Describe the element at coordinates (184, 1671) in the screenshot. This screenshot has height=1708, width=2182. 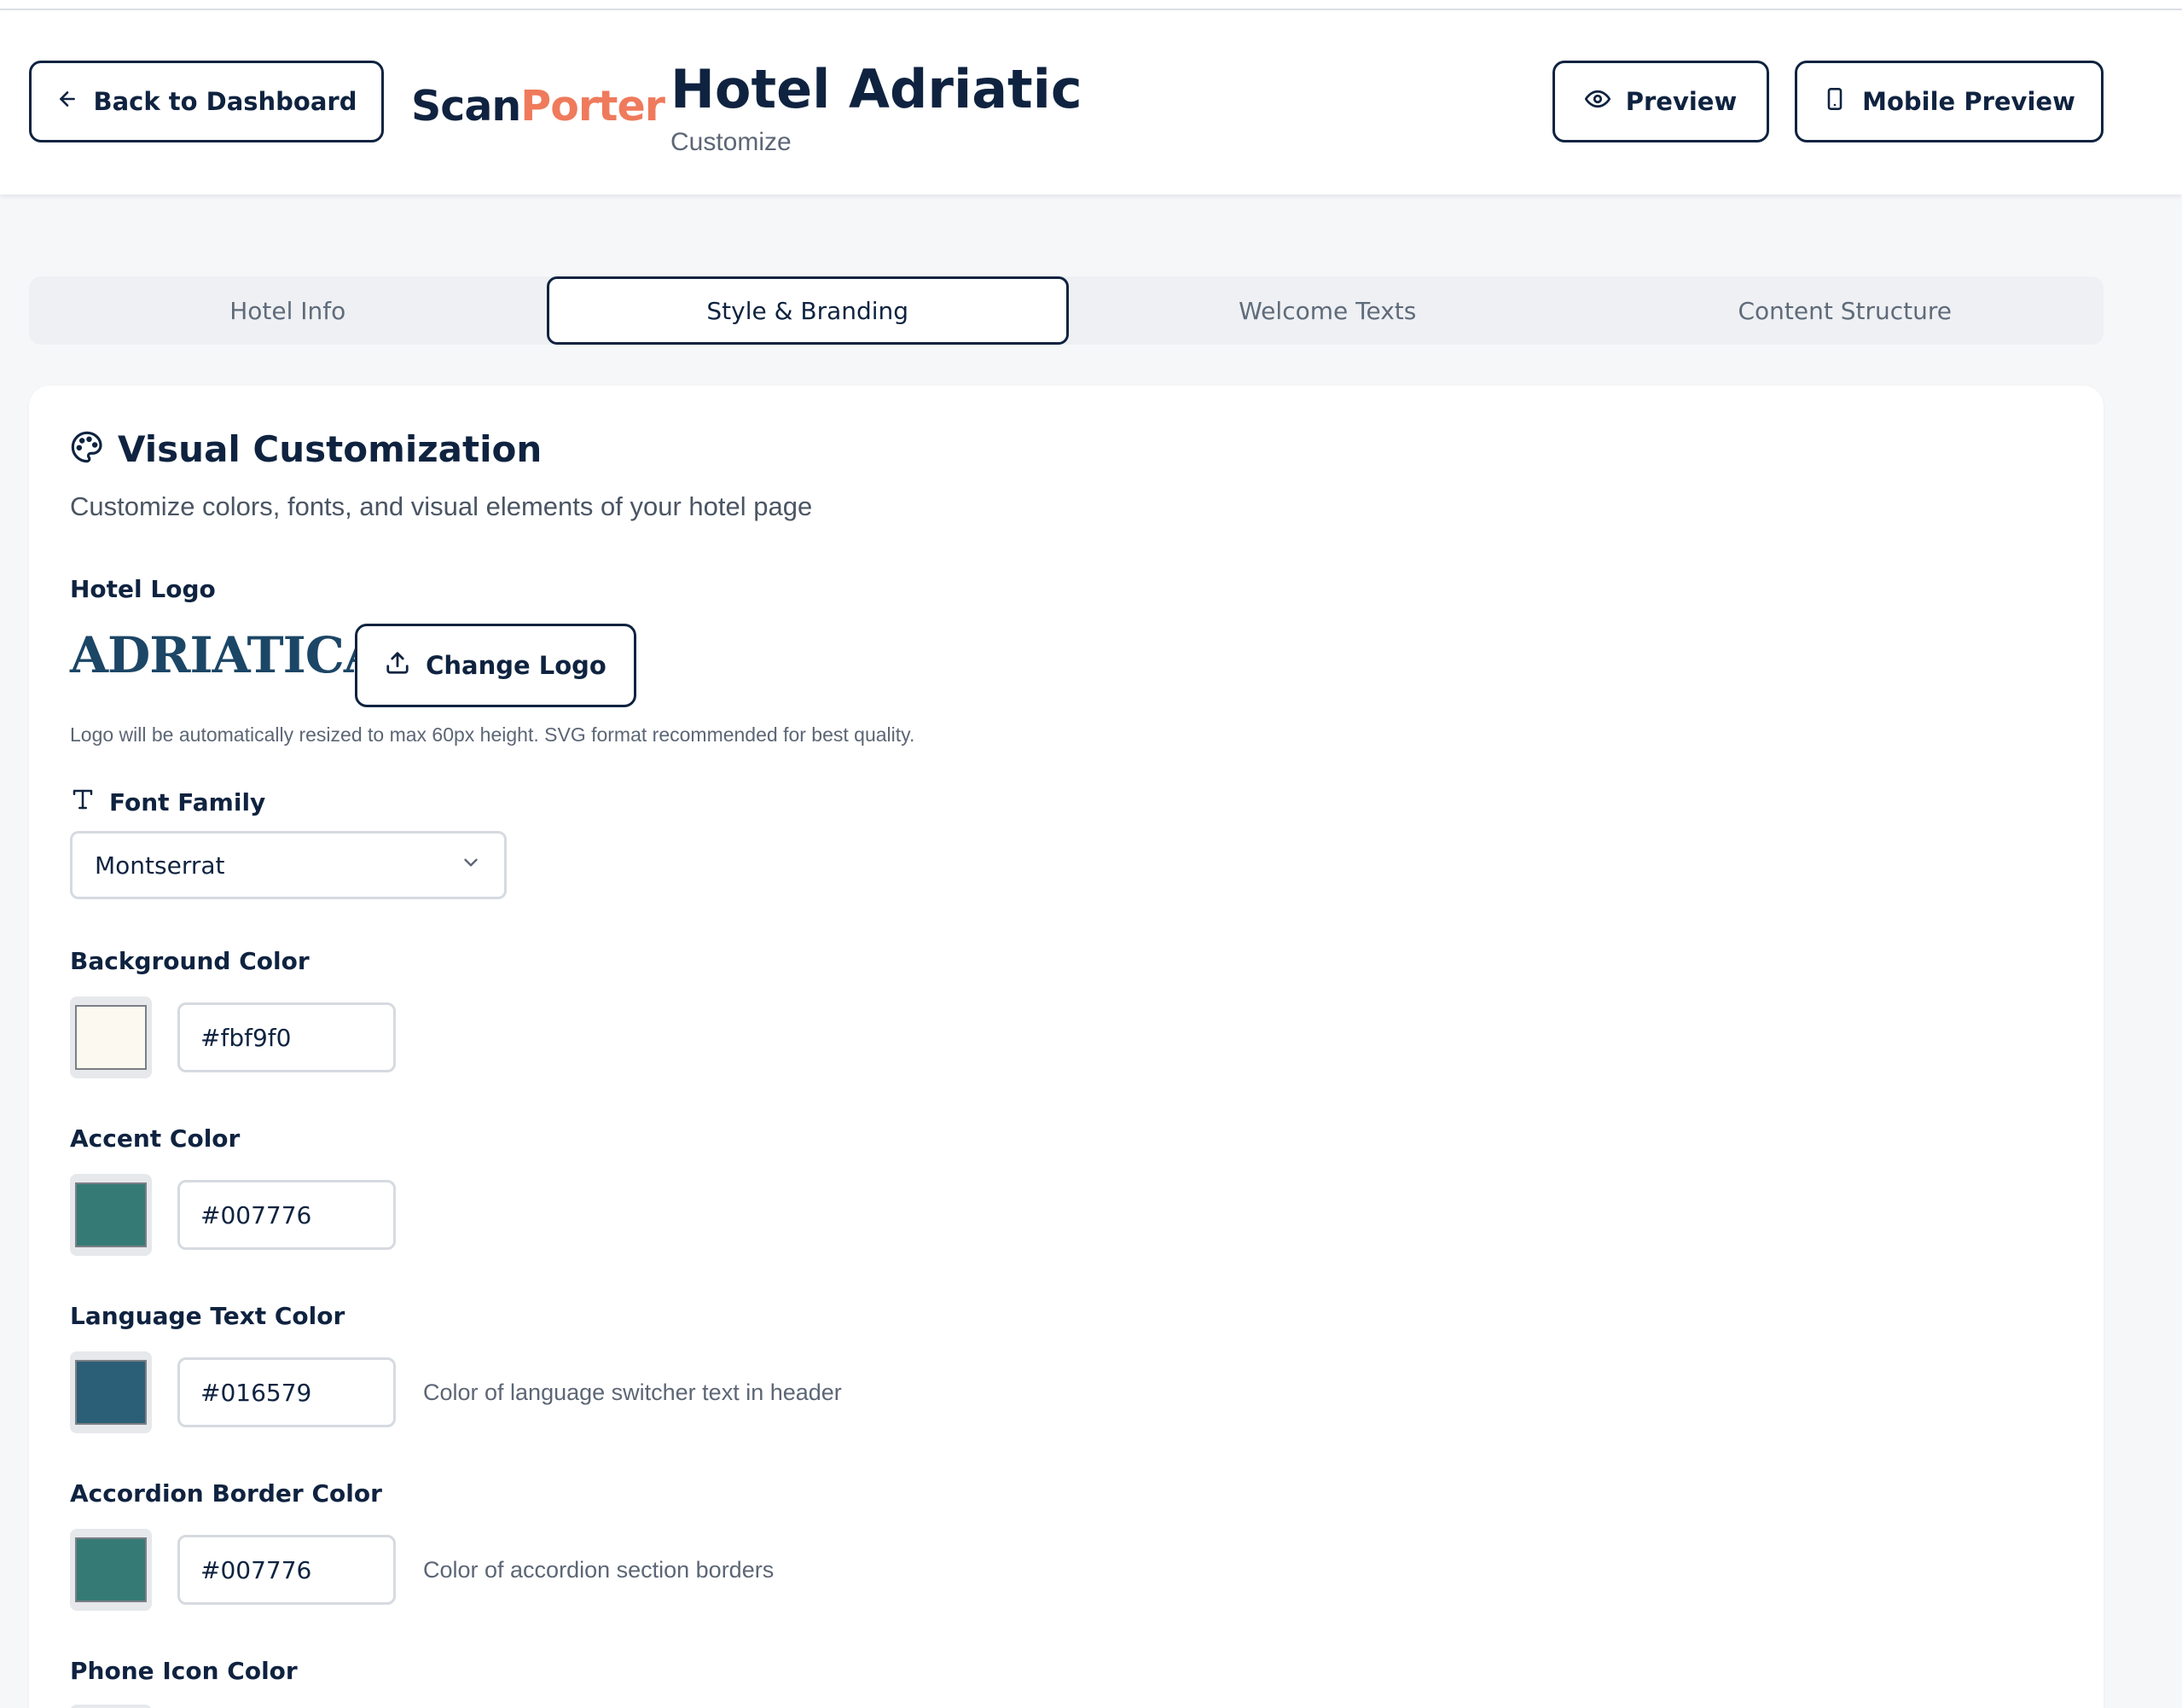
I see `phone-icon-color-label: Phone Icon Color` at that location.